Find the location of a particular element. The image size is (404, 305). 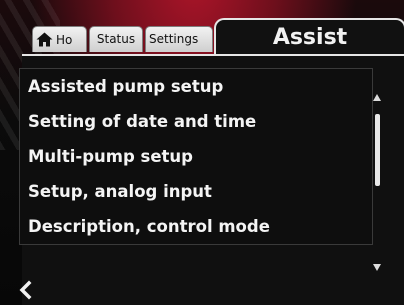

menu-item-date-time: Setting of date and time is located at coordinates (196, 121).